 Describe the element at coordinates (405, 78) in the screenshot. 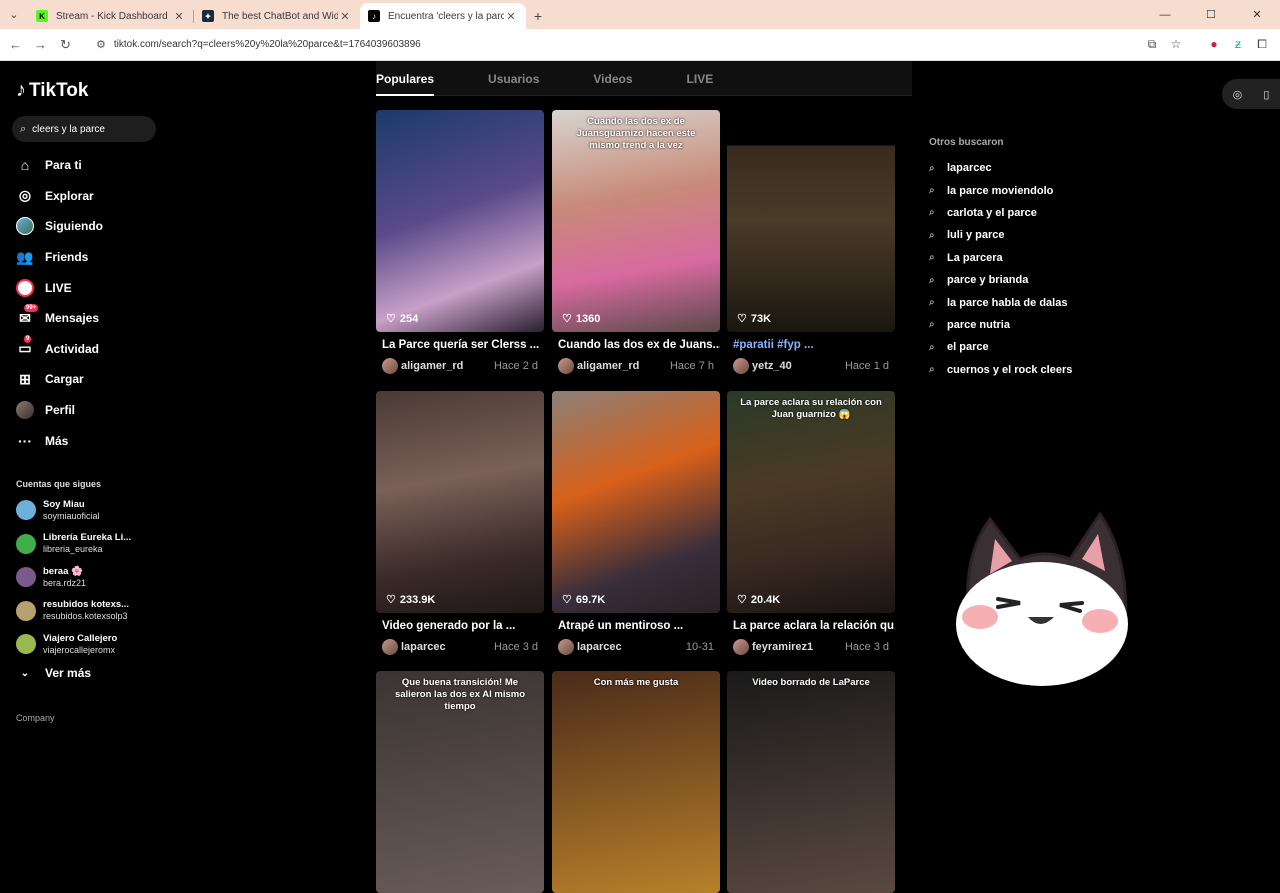

I see `tab-populares: Populares` at that location.